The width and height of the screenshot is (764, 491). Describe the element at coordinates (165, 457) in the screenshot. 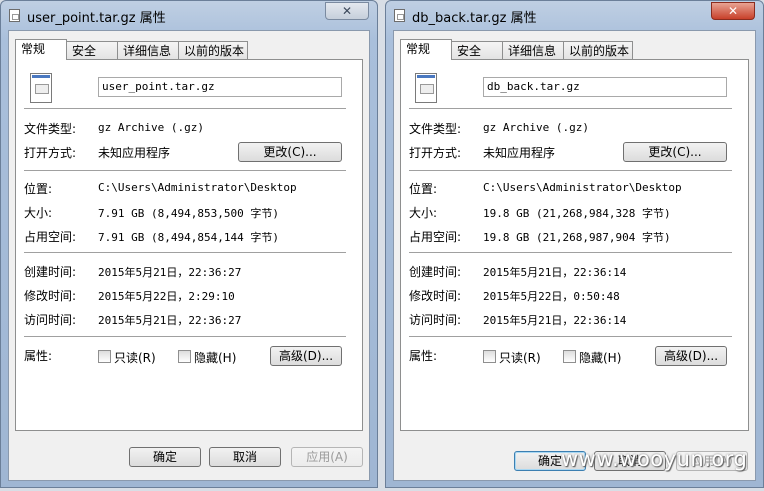

I see `ok-button: 确定` at that location.